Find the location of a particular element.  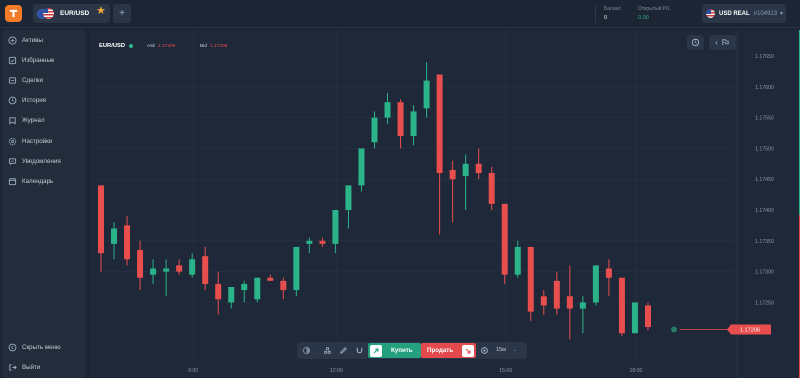

buy-label: Купить is located at coordinates (402, 350).